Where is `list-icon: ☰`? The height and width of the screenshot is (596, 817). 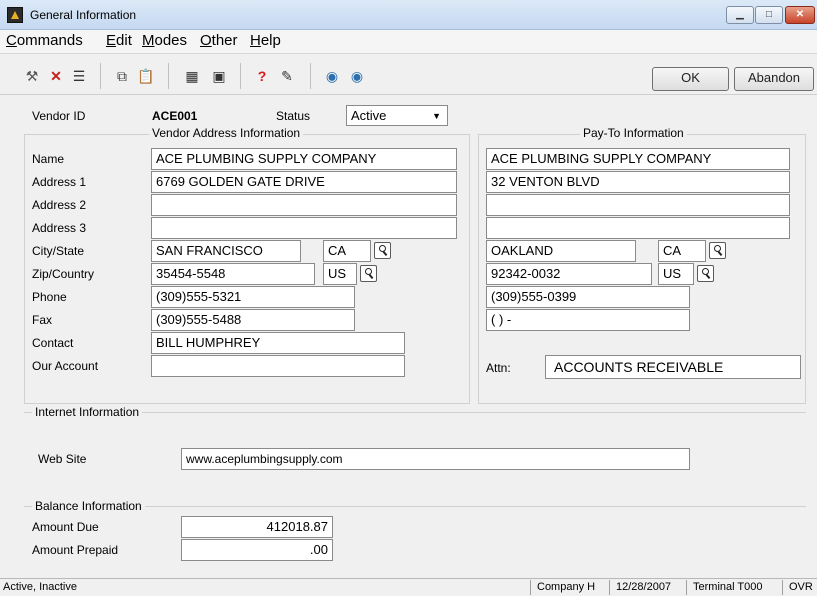
list-icon: ☰ is located at coordinates (79, 76).